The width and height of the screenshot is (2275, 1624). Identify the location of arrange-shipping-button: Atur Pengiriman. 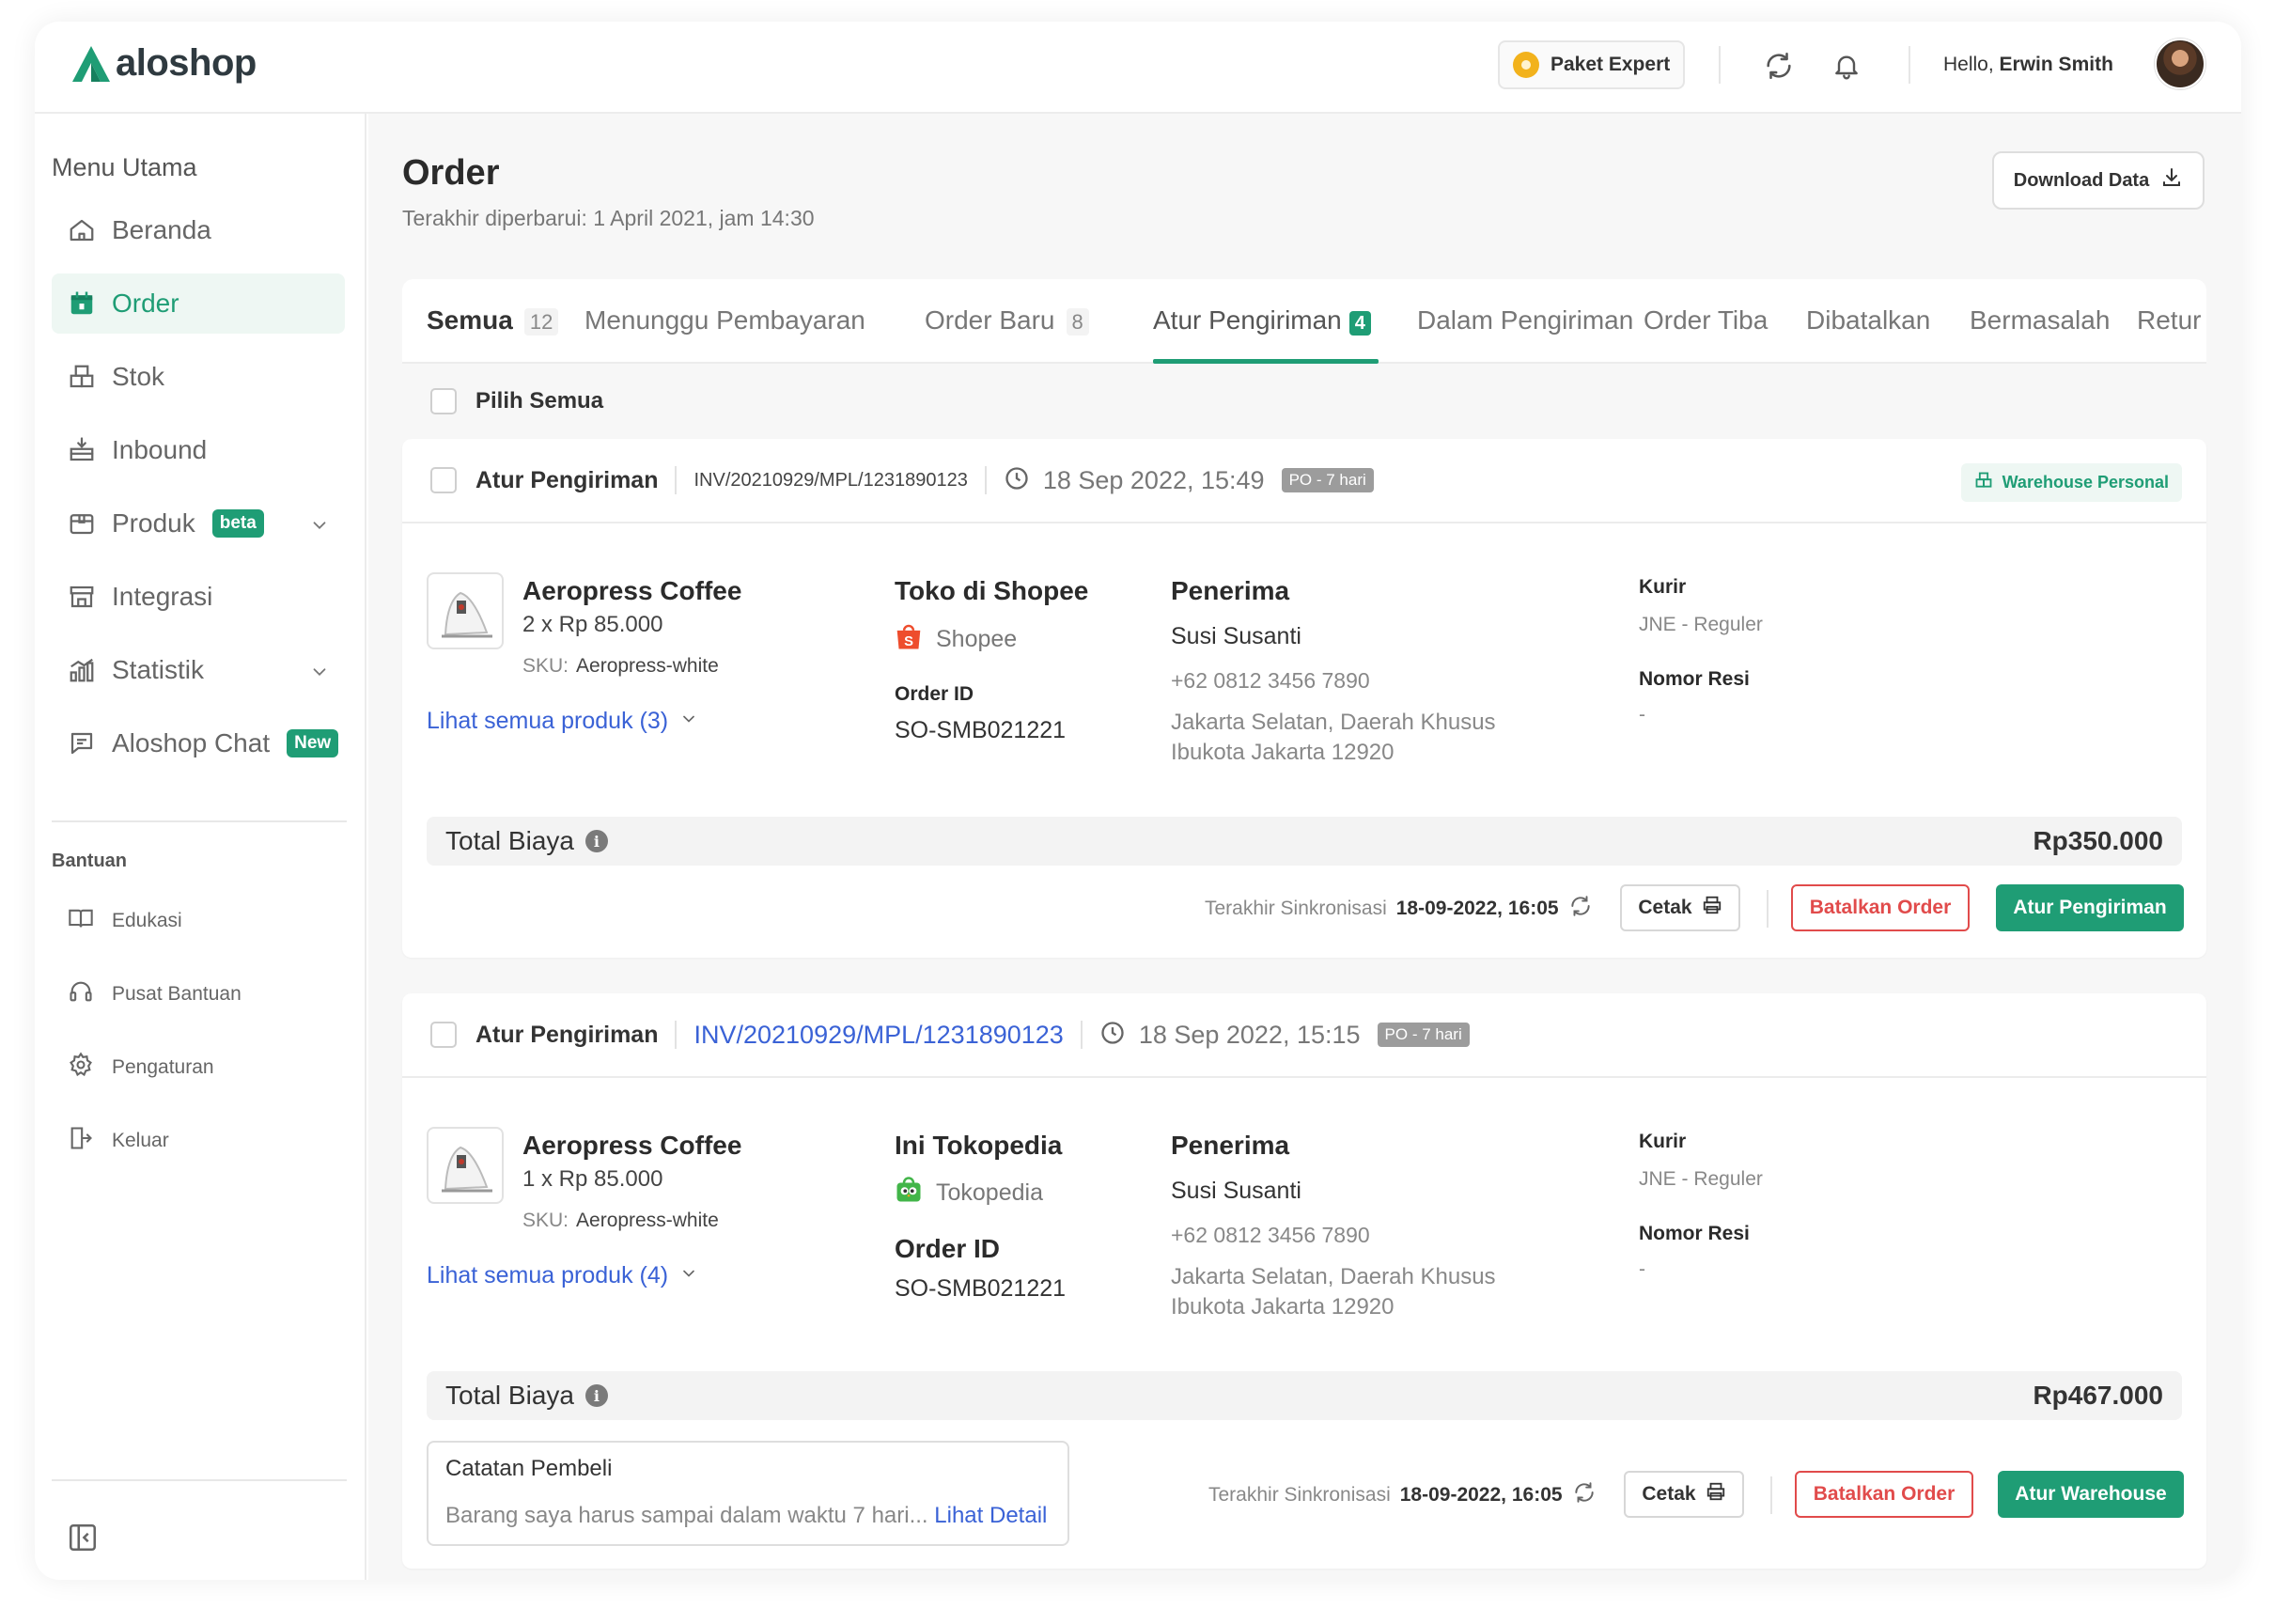
(2090, 907).